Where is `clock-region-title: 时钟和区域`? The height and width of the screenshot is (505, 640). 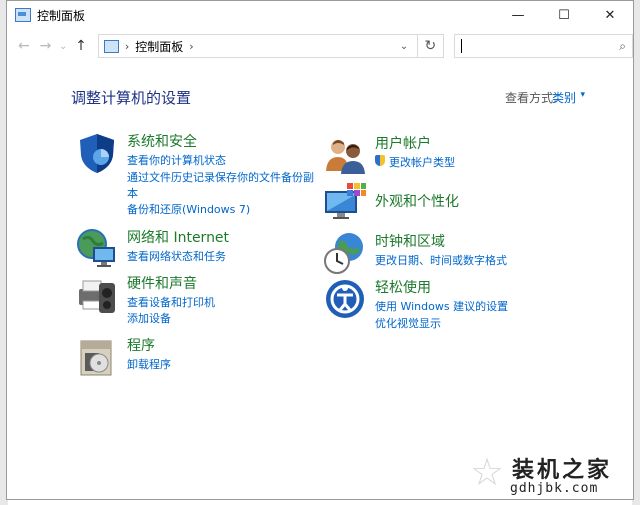 clock-region-title: 时钟和区域 is located at coordinates (410, 241).